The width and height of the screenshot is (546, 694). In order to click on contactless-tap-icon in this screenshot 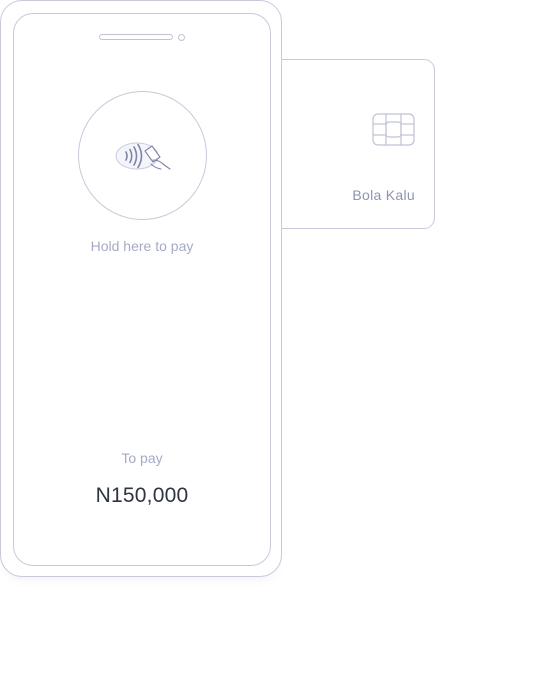, I will do `click(143, 156)`.